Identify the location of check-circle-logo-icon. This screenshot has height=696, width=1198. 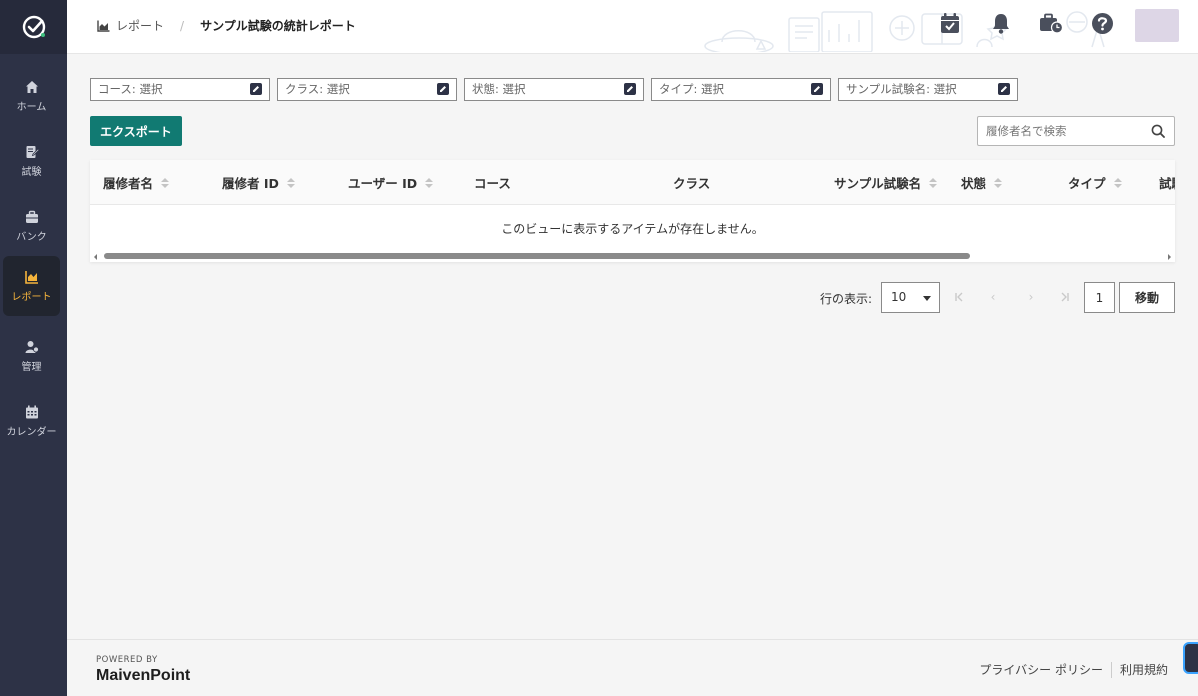
(33, 27).